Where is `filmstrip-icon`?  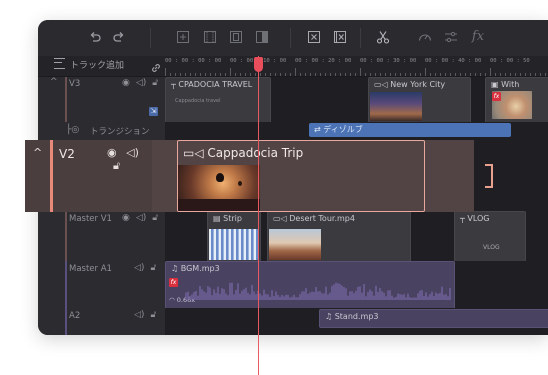 filmstrip-icon is located at coordinates (210, 37).